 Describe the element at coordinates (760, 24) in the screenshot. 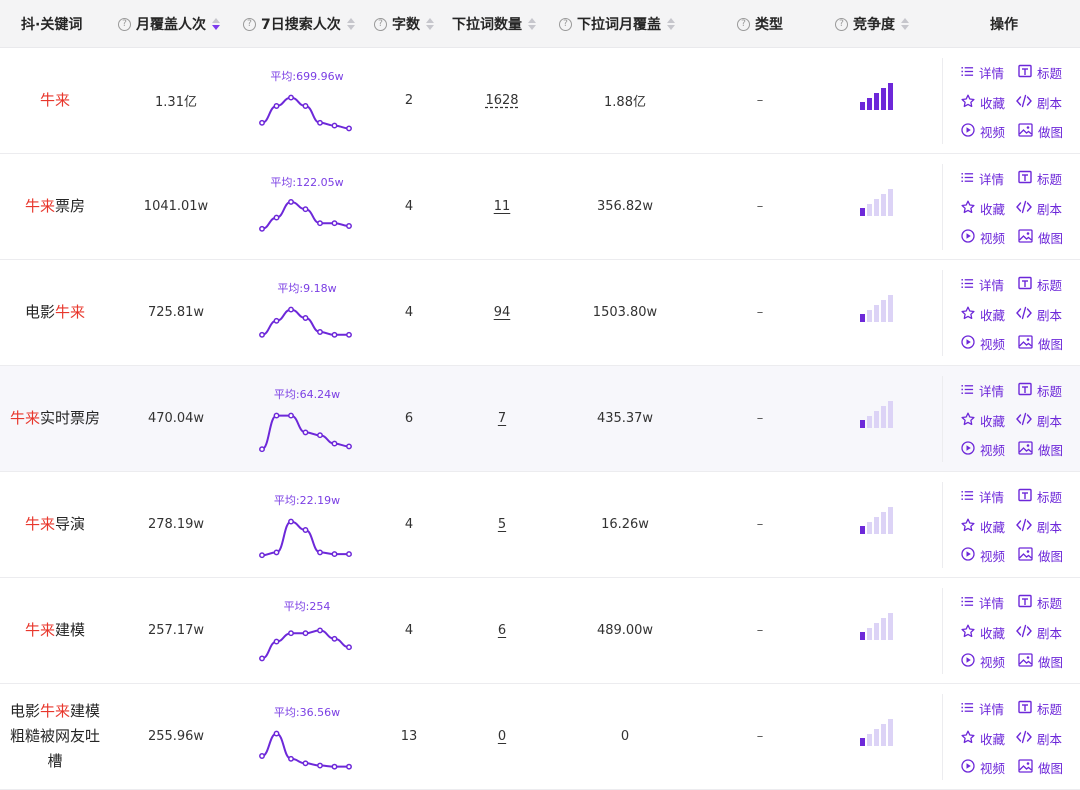

I see `header-type: ? 类型` at that location.